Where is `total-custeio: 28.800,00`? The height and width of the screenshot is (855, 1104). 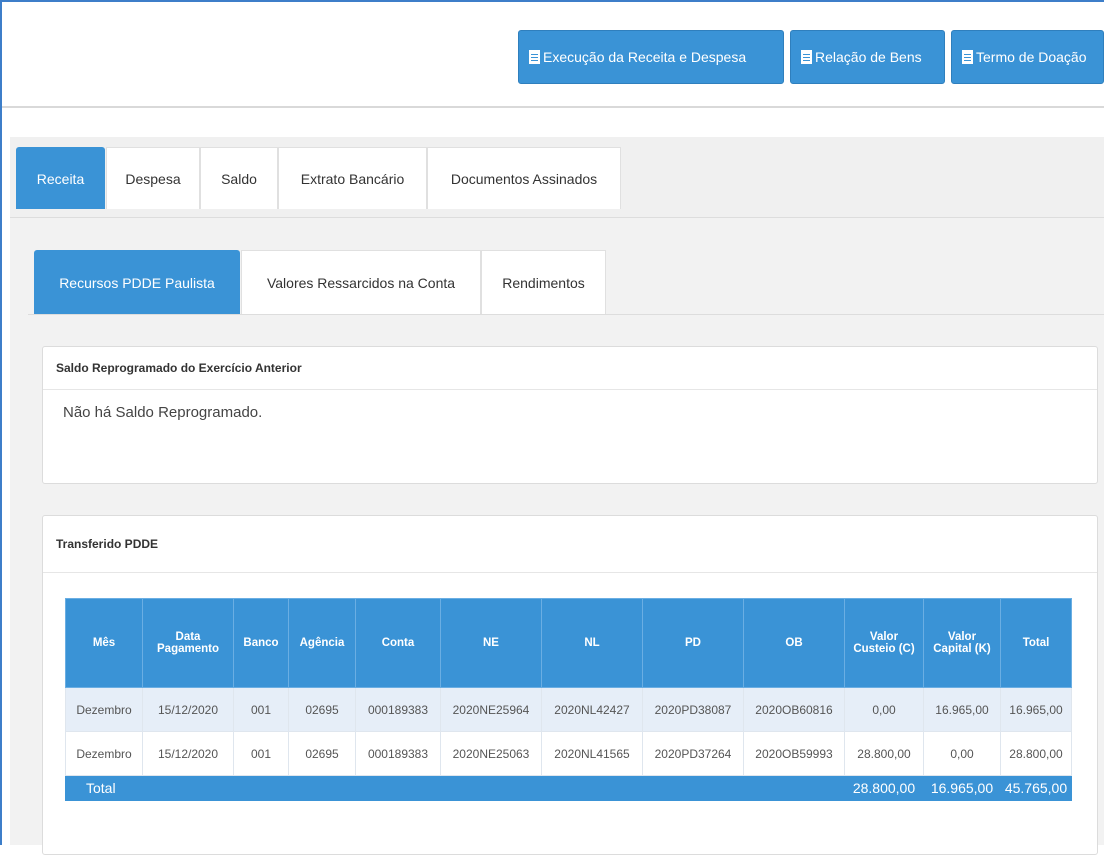 total-custeio: 28.800,00 is located at coordinates (884, 788).